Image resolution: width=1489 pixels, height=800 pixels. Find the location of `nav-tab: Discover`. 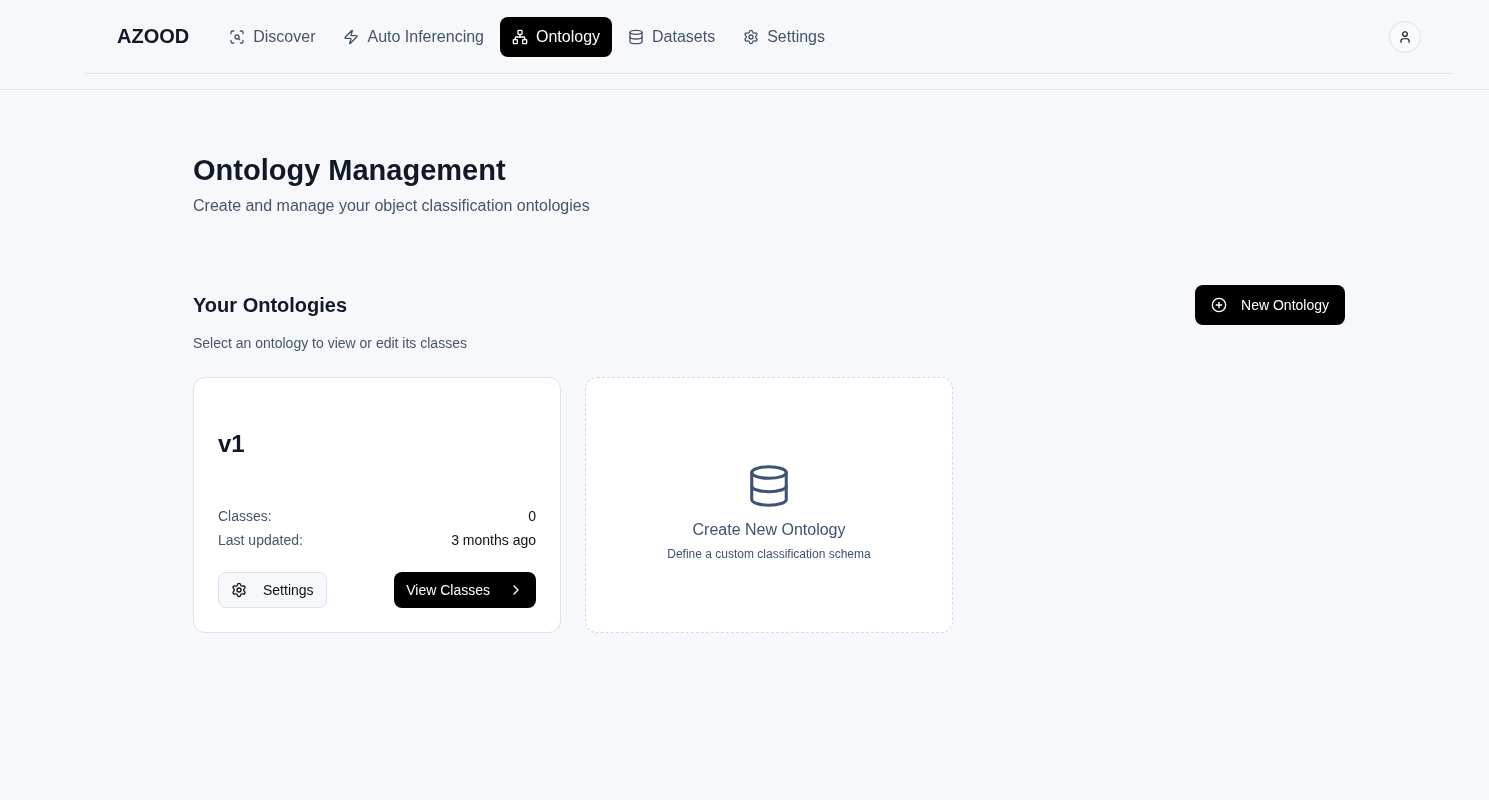

nav-tab: Discover is located at coordinates (272, 36).